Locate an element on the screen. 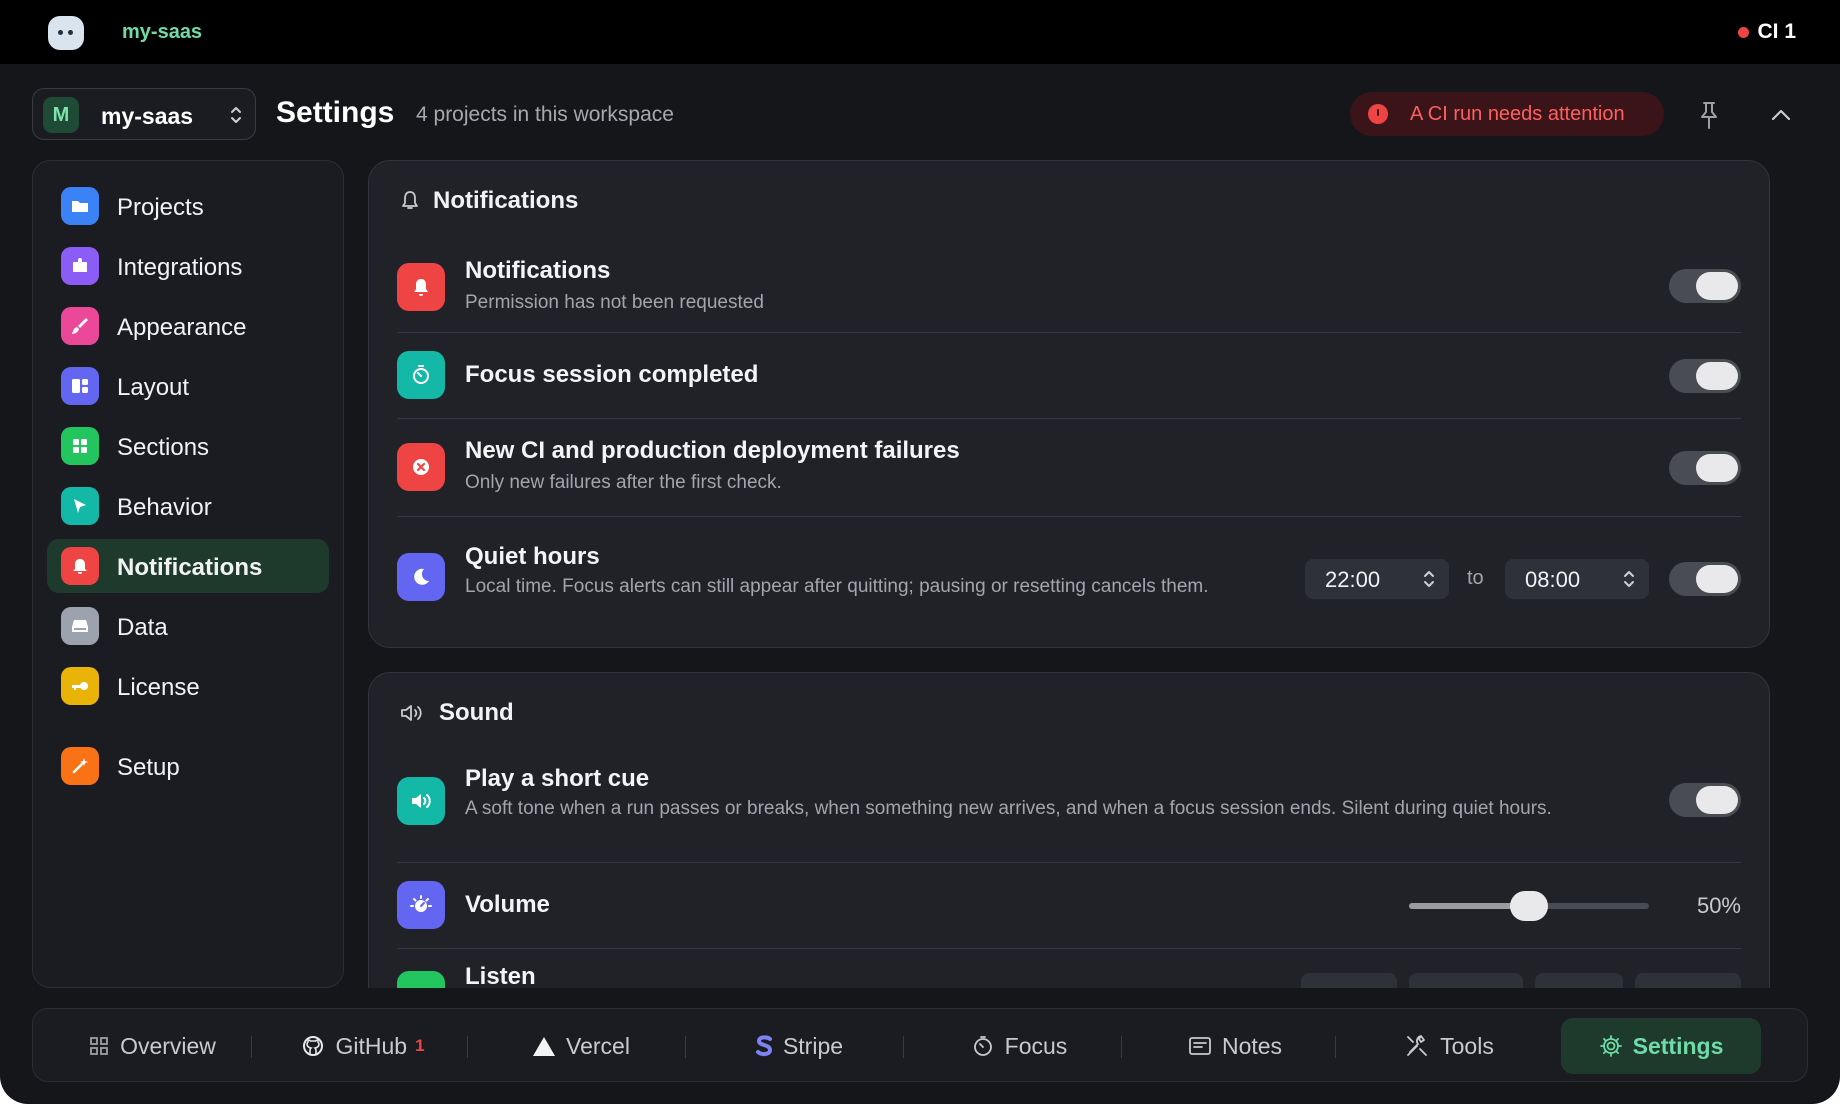 The width and height of the screenshot is (1840, 1104). chevron-up-icon is located at coordinates (1781, 115).